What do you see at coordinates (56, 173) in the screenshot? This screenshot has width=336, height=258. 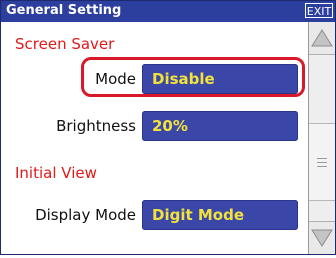 I see `section-title-initial-view: Initial View` at bounding box center [56, 173].